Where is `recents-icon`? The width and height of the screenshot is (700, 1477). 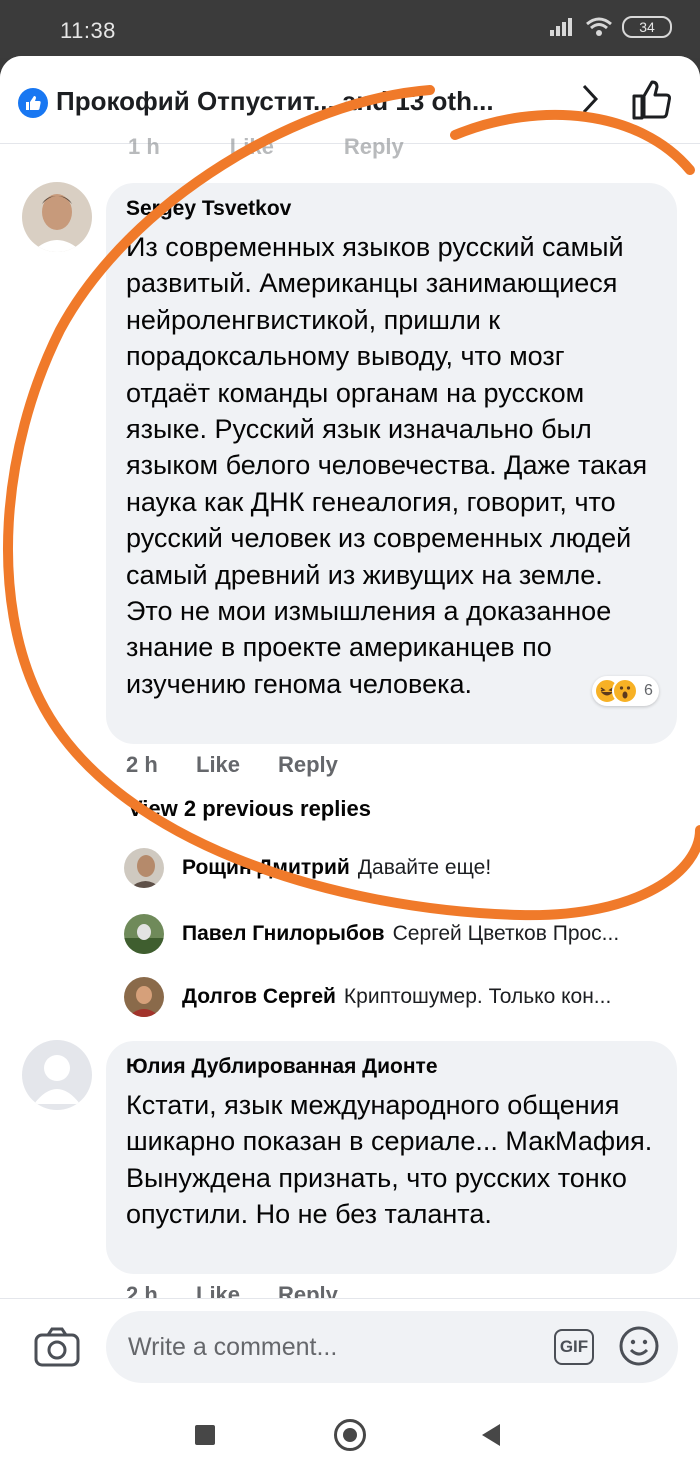 recents-icon is located at coordinates (205, 1435).